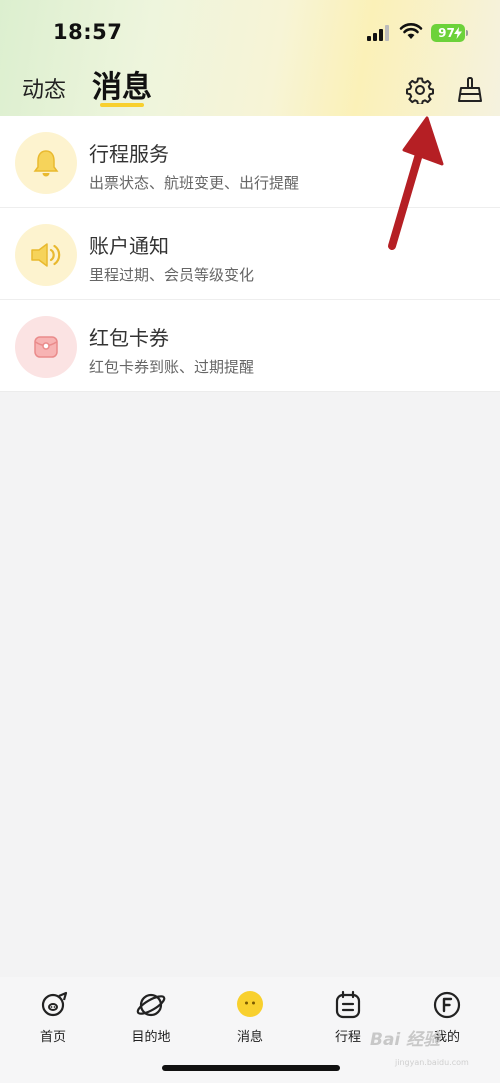 This screenshot has height=1083, width=500. Describe the element at coordinates (251, 1068) in the screenshot. I see `home-indicator` at that location.